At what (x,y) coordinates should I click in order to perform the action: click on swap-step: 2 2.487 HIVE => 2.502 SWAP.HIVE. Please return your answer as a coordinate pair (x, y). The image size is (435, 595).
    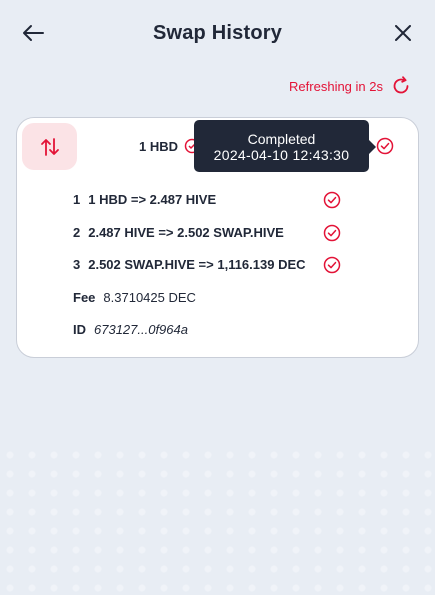
    Looking at the image, I should click on (178, 232).